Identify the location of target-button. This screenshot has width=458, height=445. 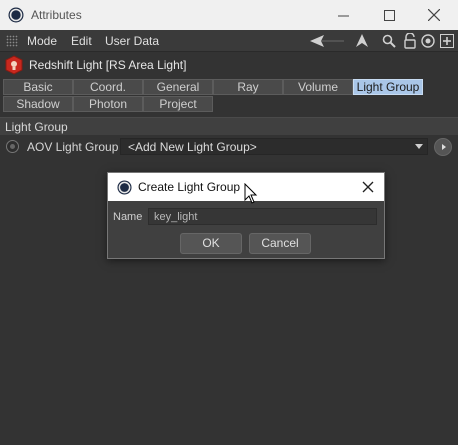
(428, 41).